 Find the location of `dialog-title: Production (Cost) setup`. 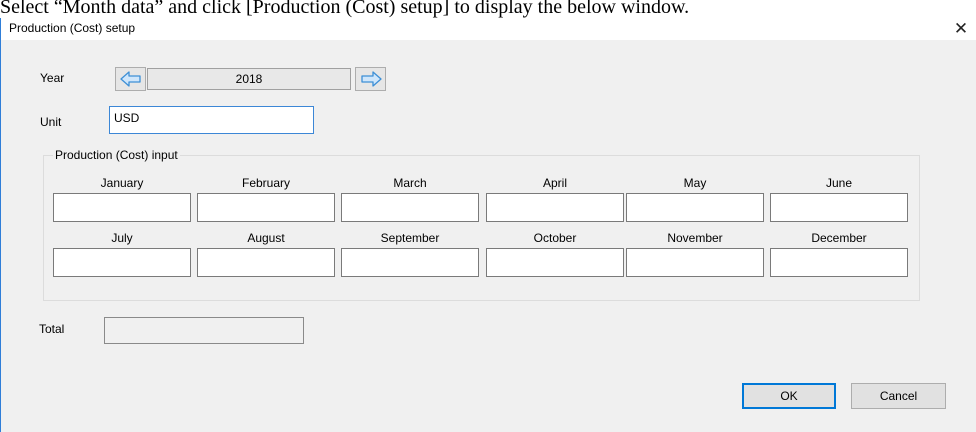

dialog-title: Production (Cost) setup is located at coordinates (72, 28).